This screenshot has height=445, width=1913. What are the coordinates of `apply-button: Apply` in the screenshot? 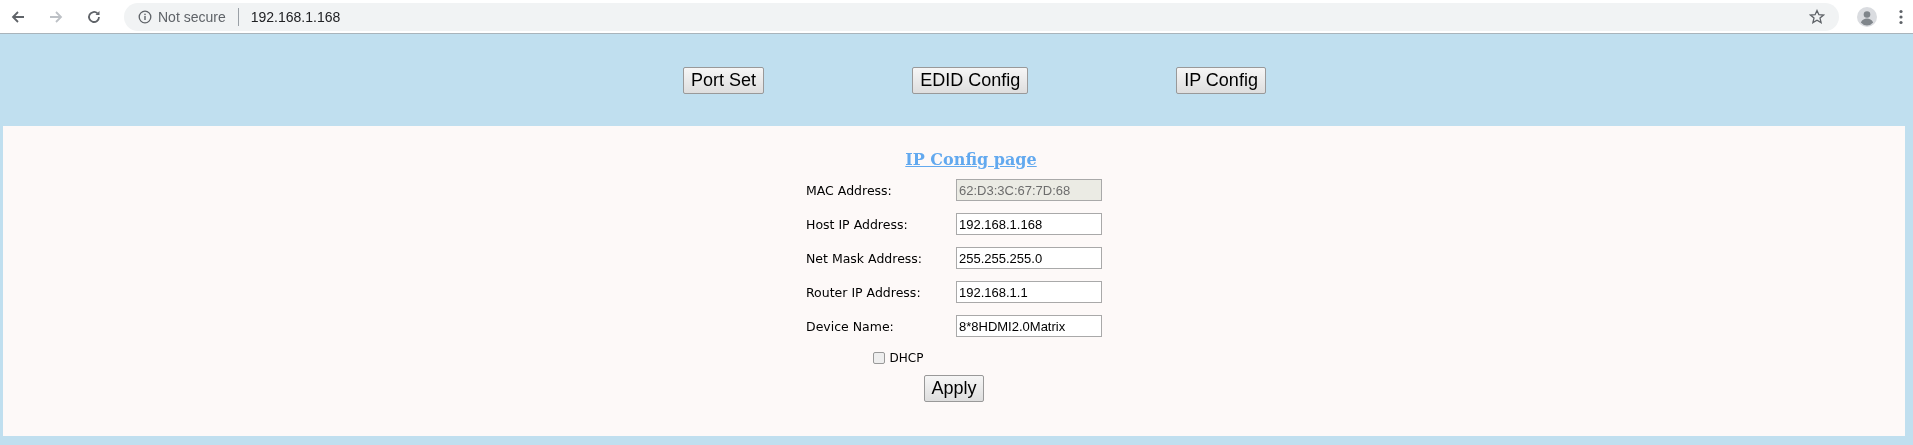 It's located at (954, 388).